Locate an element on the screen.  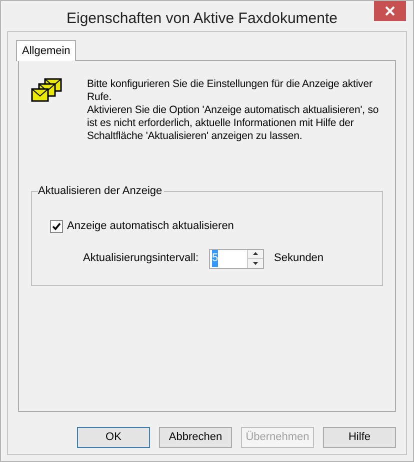
tab: Allgemein is located at coordinates (46, 50).